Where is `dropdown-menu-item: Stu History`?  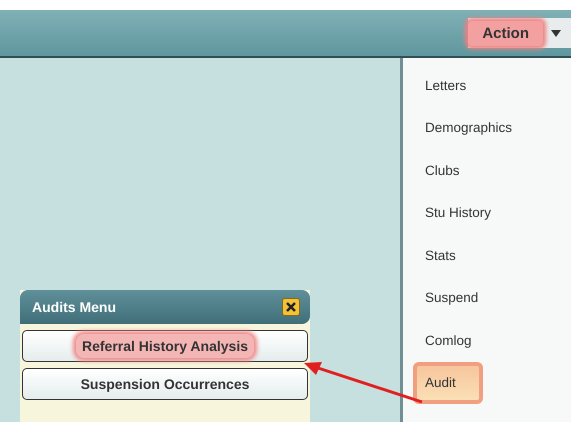
dropdown-menu-item: Stu History is located at coordinates (487, 213).